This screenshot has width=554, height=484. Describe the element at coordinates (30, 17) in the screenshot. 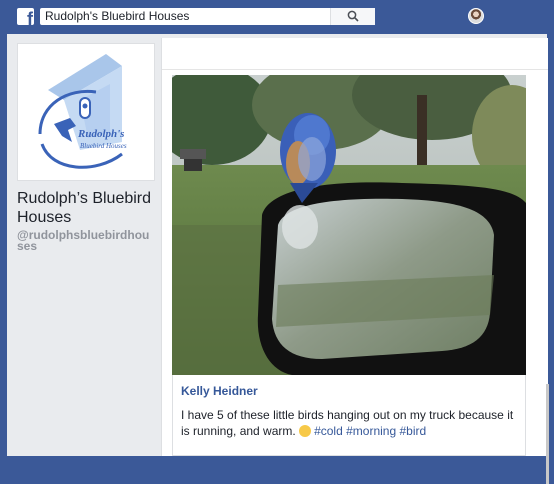

I see `facebook-logo-letter: f` at that location.